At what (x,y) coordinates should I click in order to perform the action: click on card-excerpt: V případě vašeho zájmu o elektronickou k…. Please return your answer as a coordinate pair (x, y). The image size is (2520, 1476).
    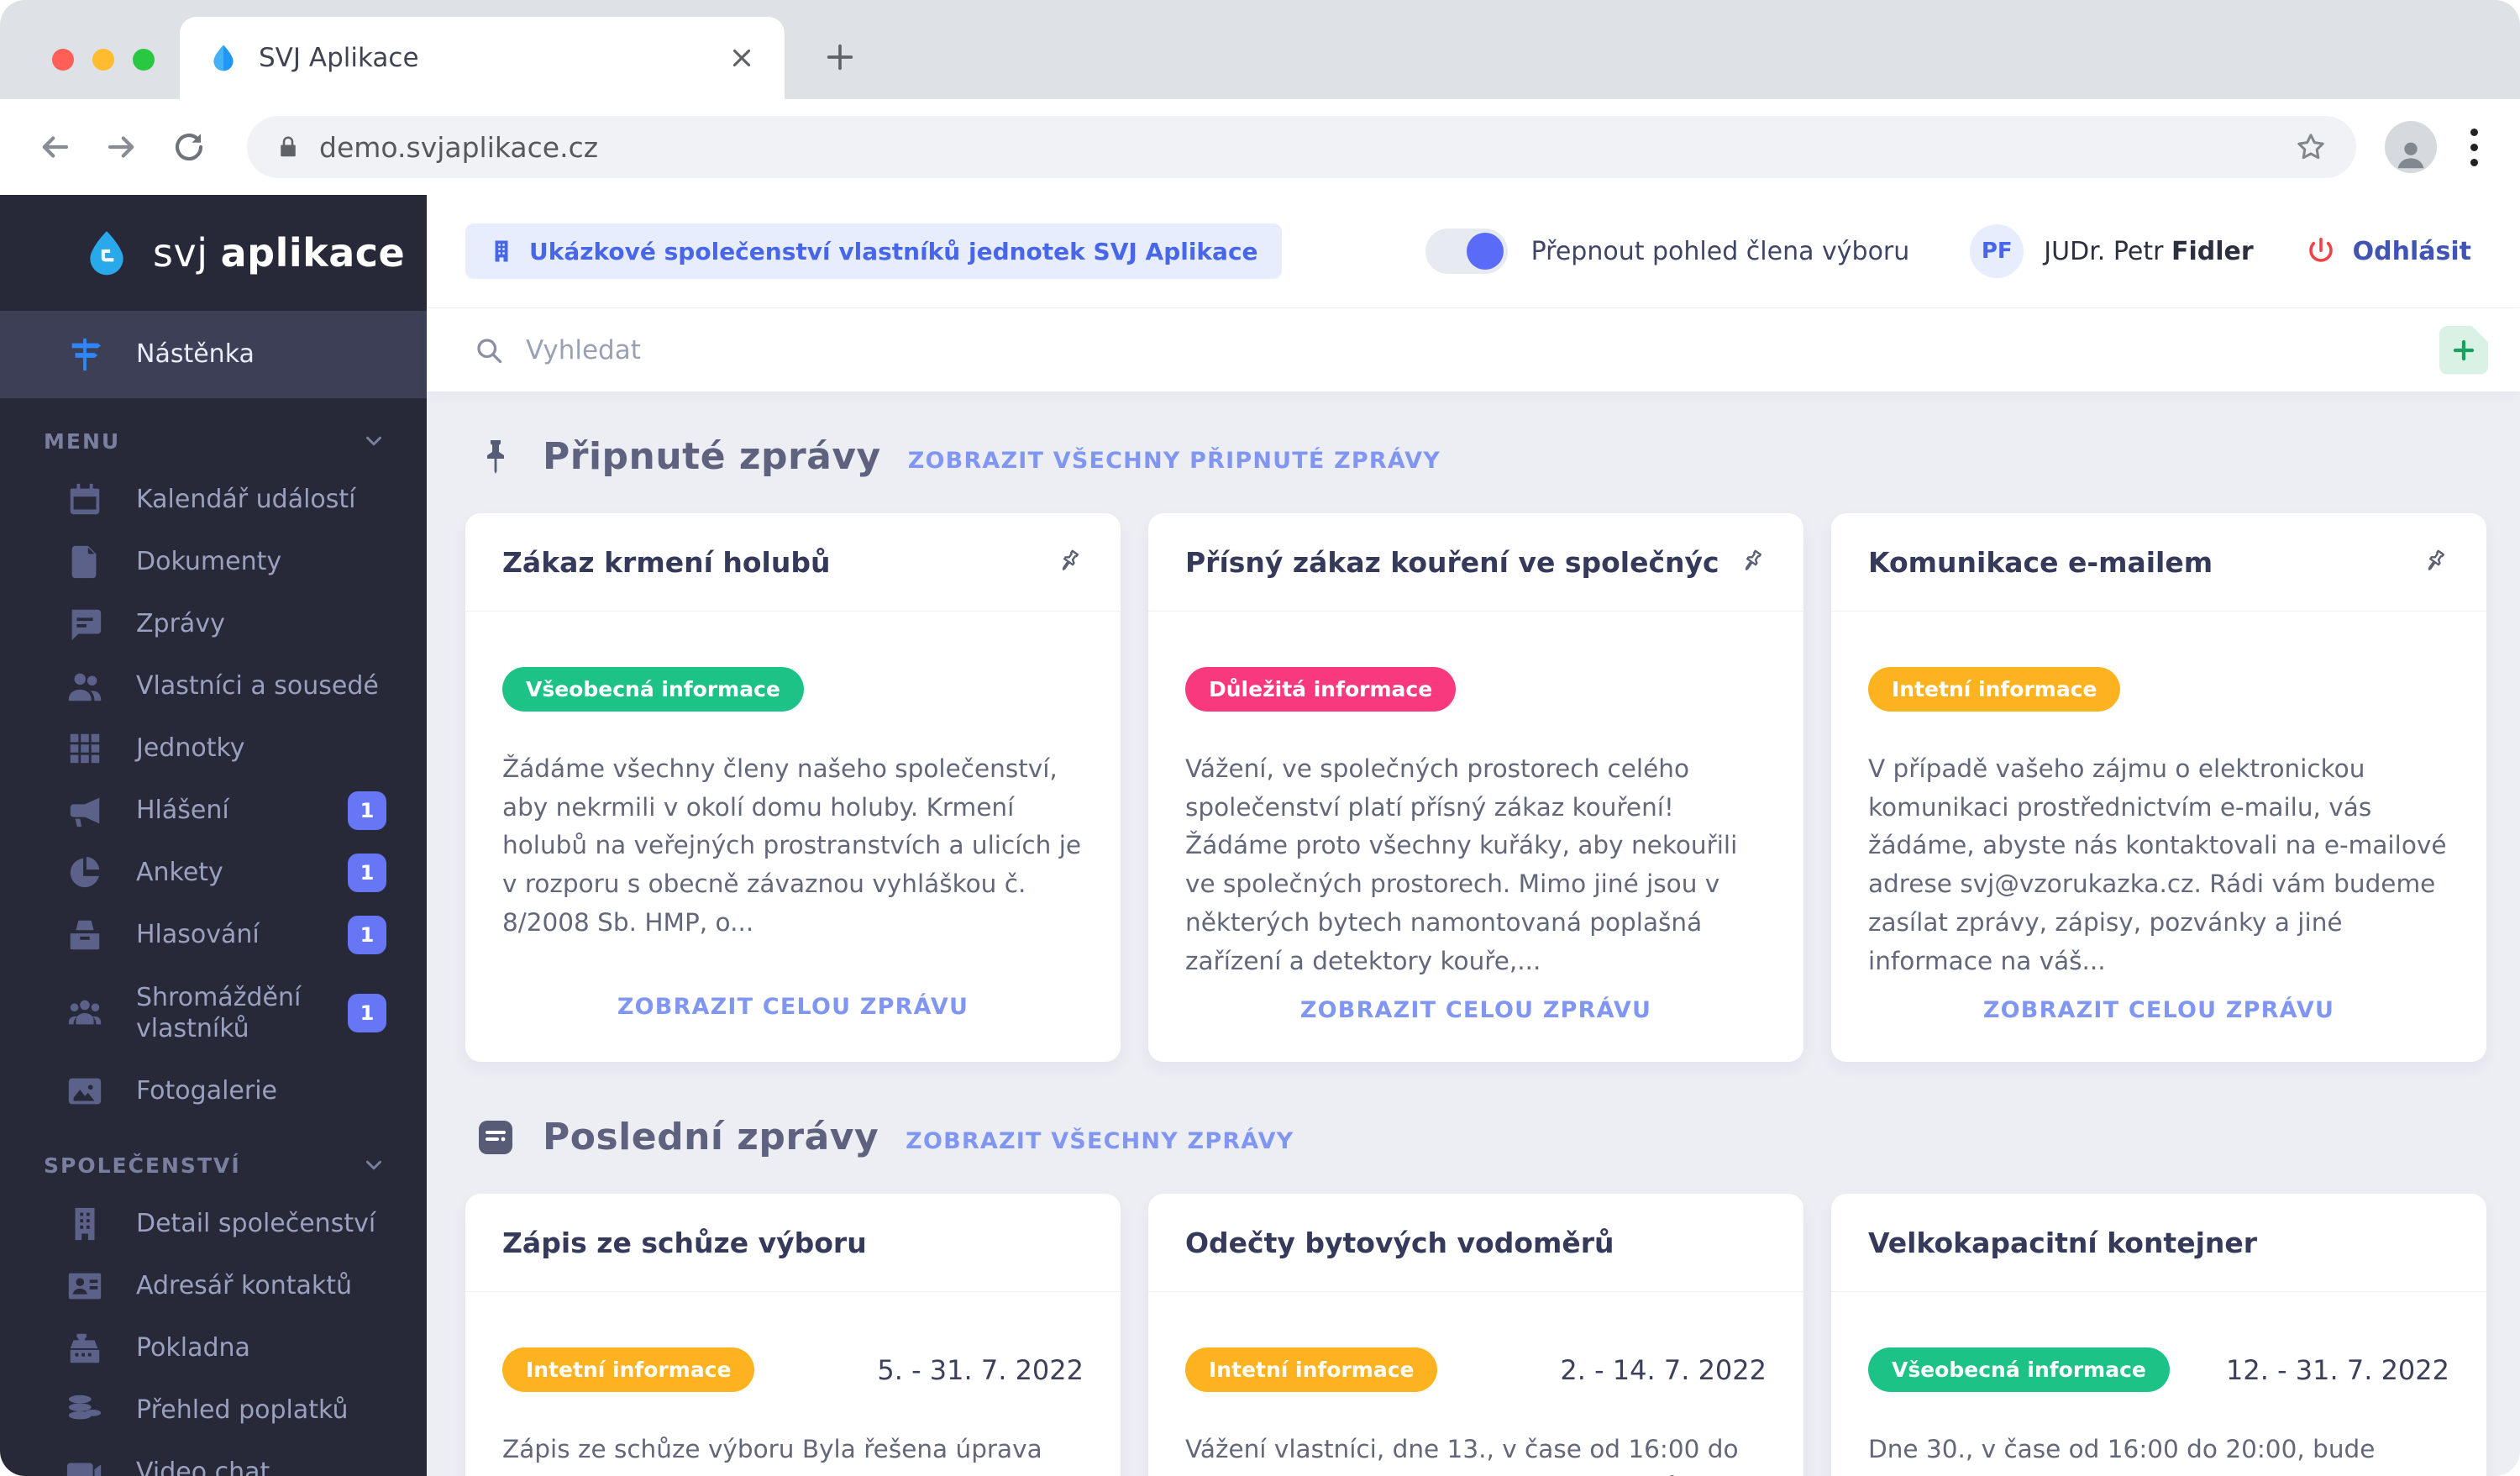
    Looking at the image, I should click on (2157, 864).